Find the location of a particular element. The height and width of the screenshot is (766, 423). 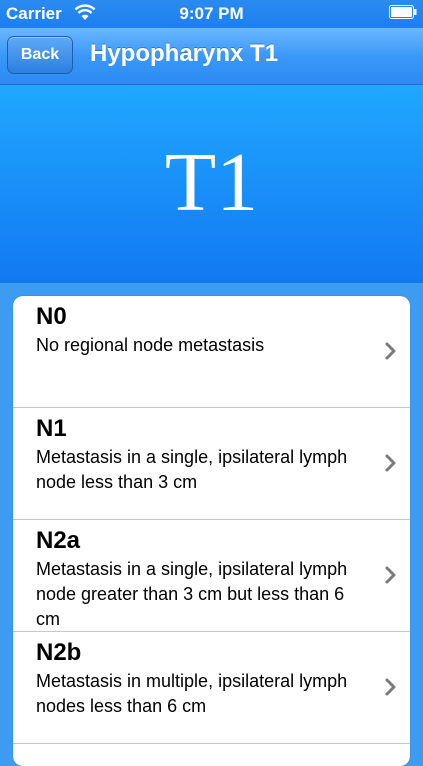

page-title: Hypopharynx T1 is located at coordinates (184, 53).